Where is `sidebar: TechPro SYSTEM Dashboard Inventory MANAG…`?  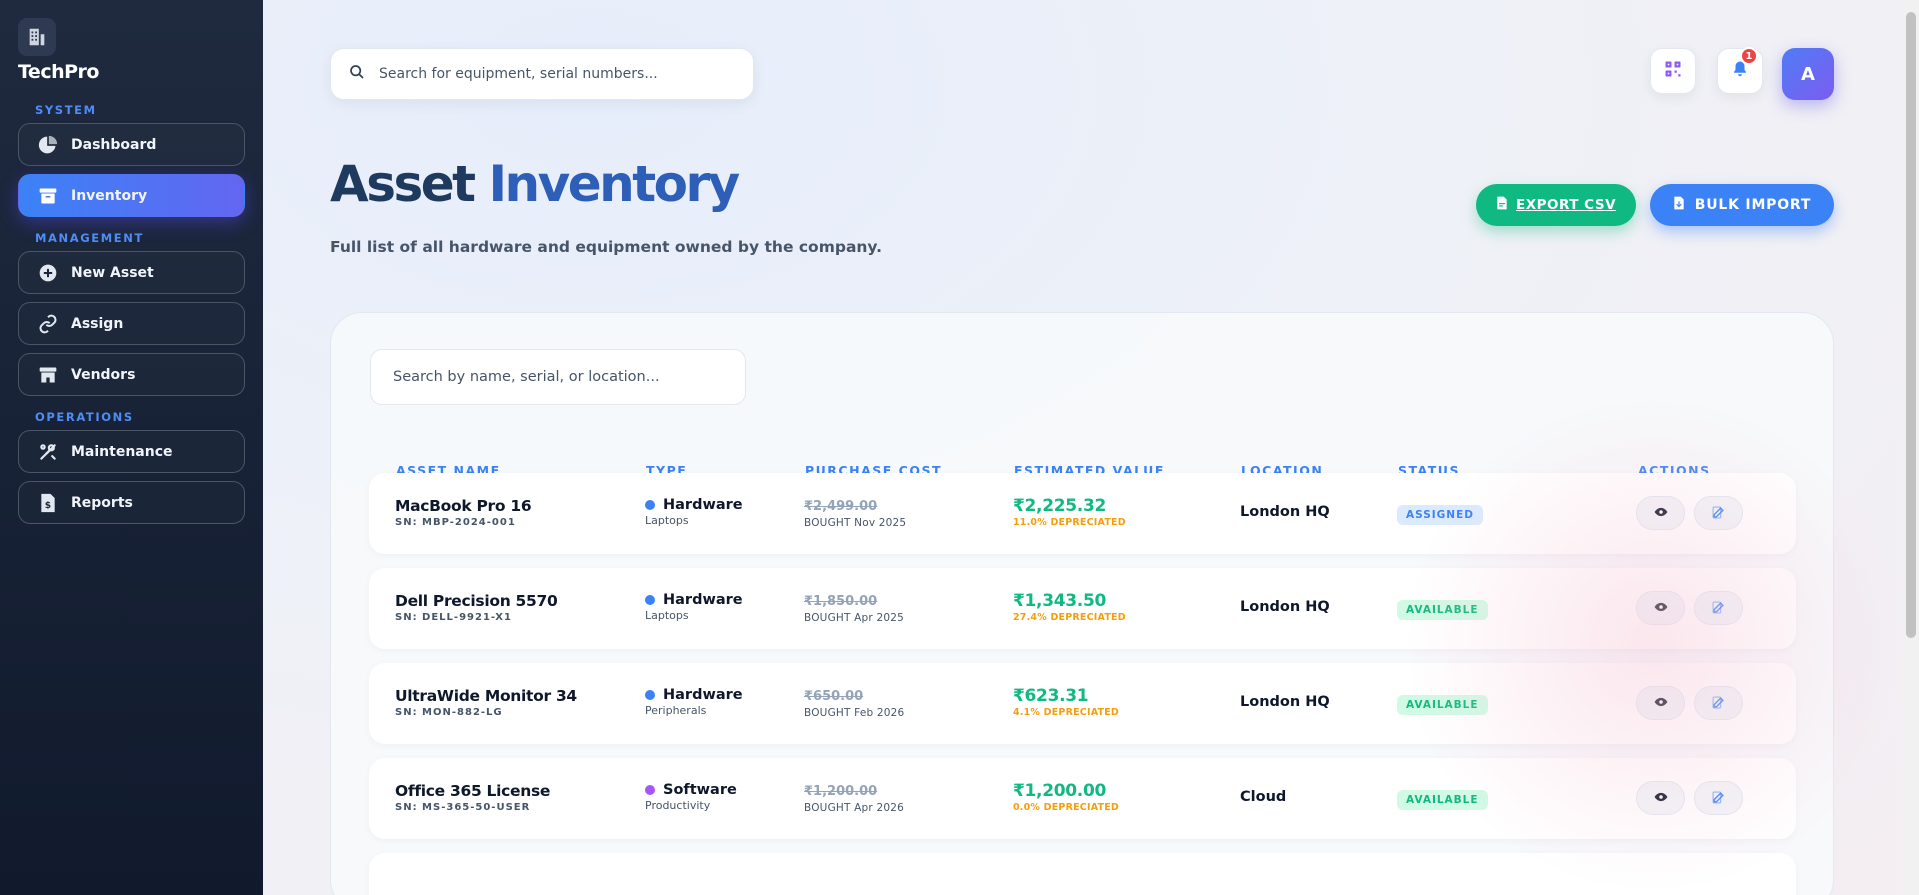 sidebar: TechPro SYSTEM Dashboard Inventory MANAG… is located at coordinates (131, 447).